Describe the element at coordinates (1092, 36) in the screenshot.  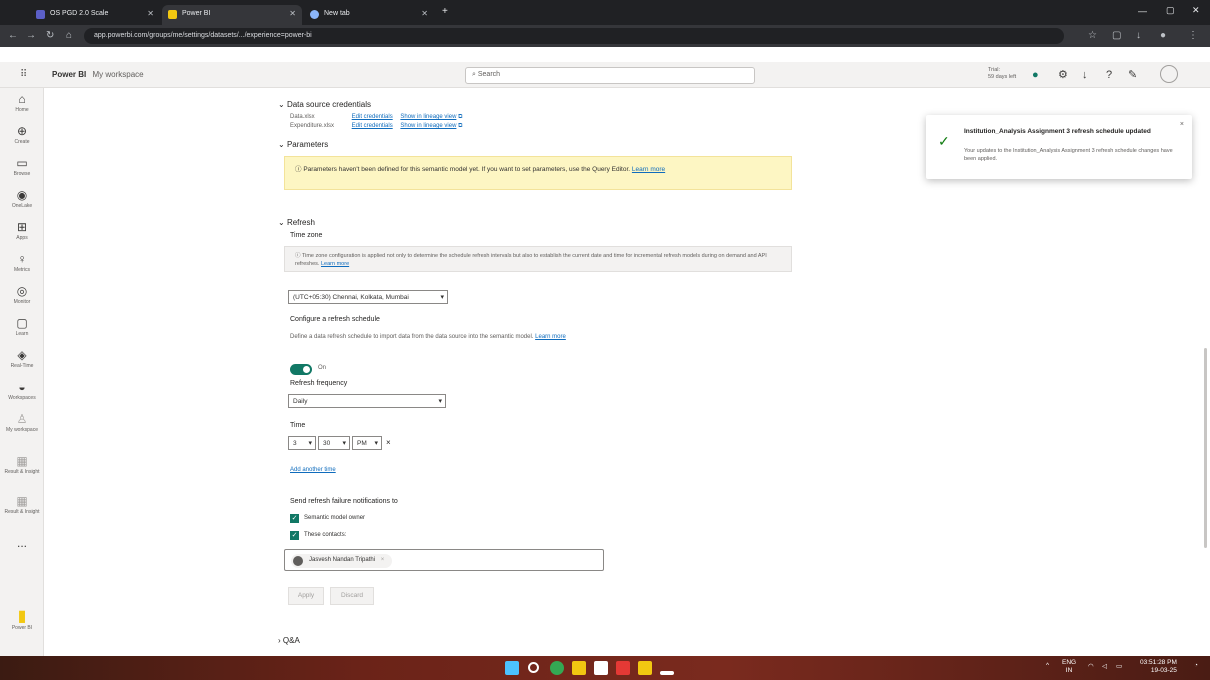
I see `bookmark-star-icon: ☆` at that location.